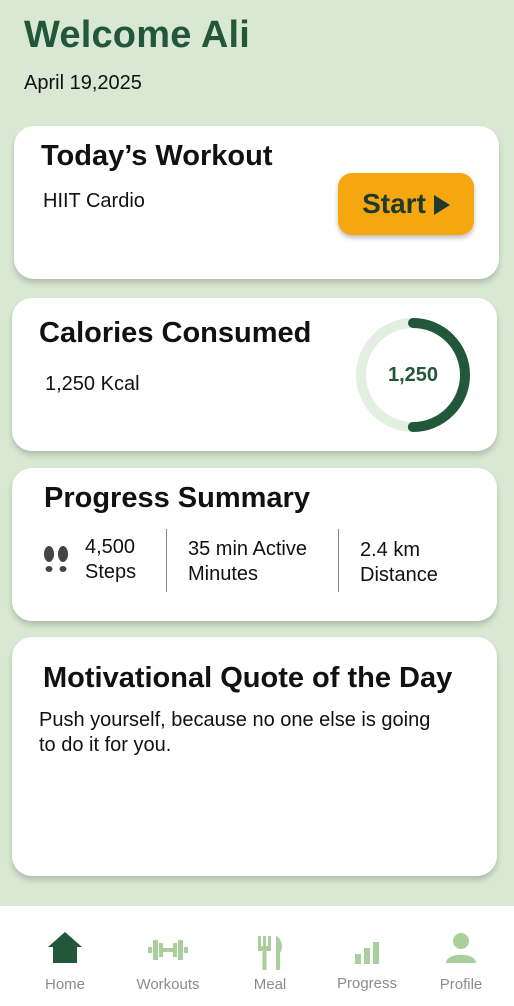 This screenshot has width=514, height=1006. I want to click on active-minutes-stat: 35 min Active Minutes, so click(247, 562).